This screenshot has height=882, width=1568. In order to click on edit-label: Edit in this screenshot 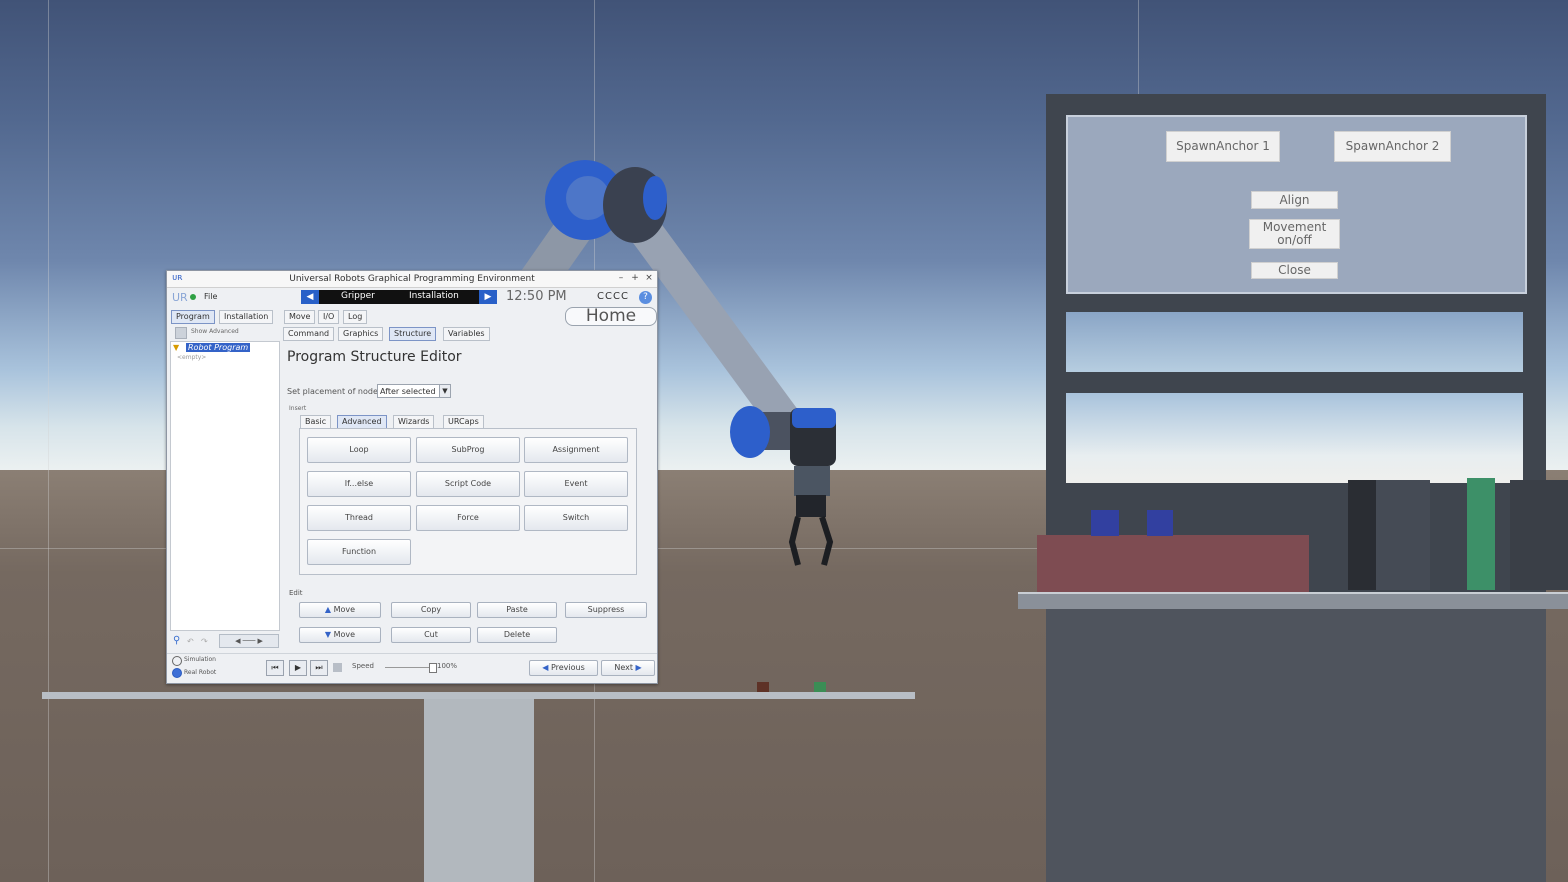, I will do `click(296, 593)`.